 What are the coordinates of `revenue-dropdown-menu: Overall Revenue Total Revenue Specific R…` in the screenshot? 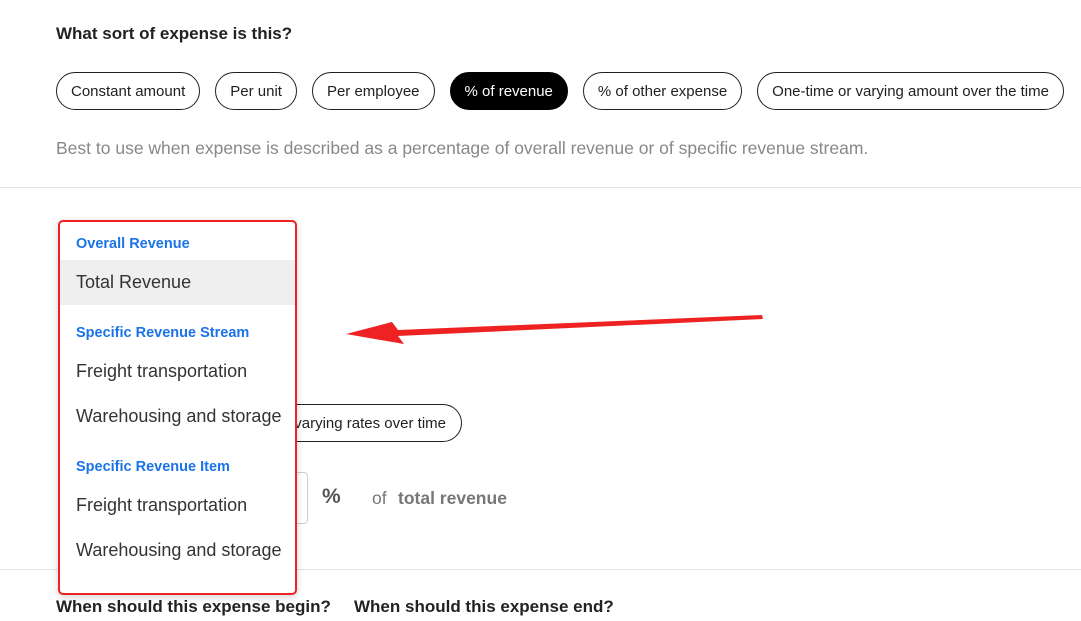 It's located at (177, 407).